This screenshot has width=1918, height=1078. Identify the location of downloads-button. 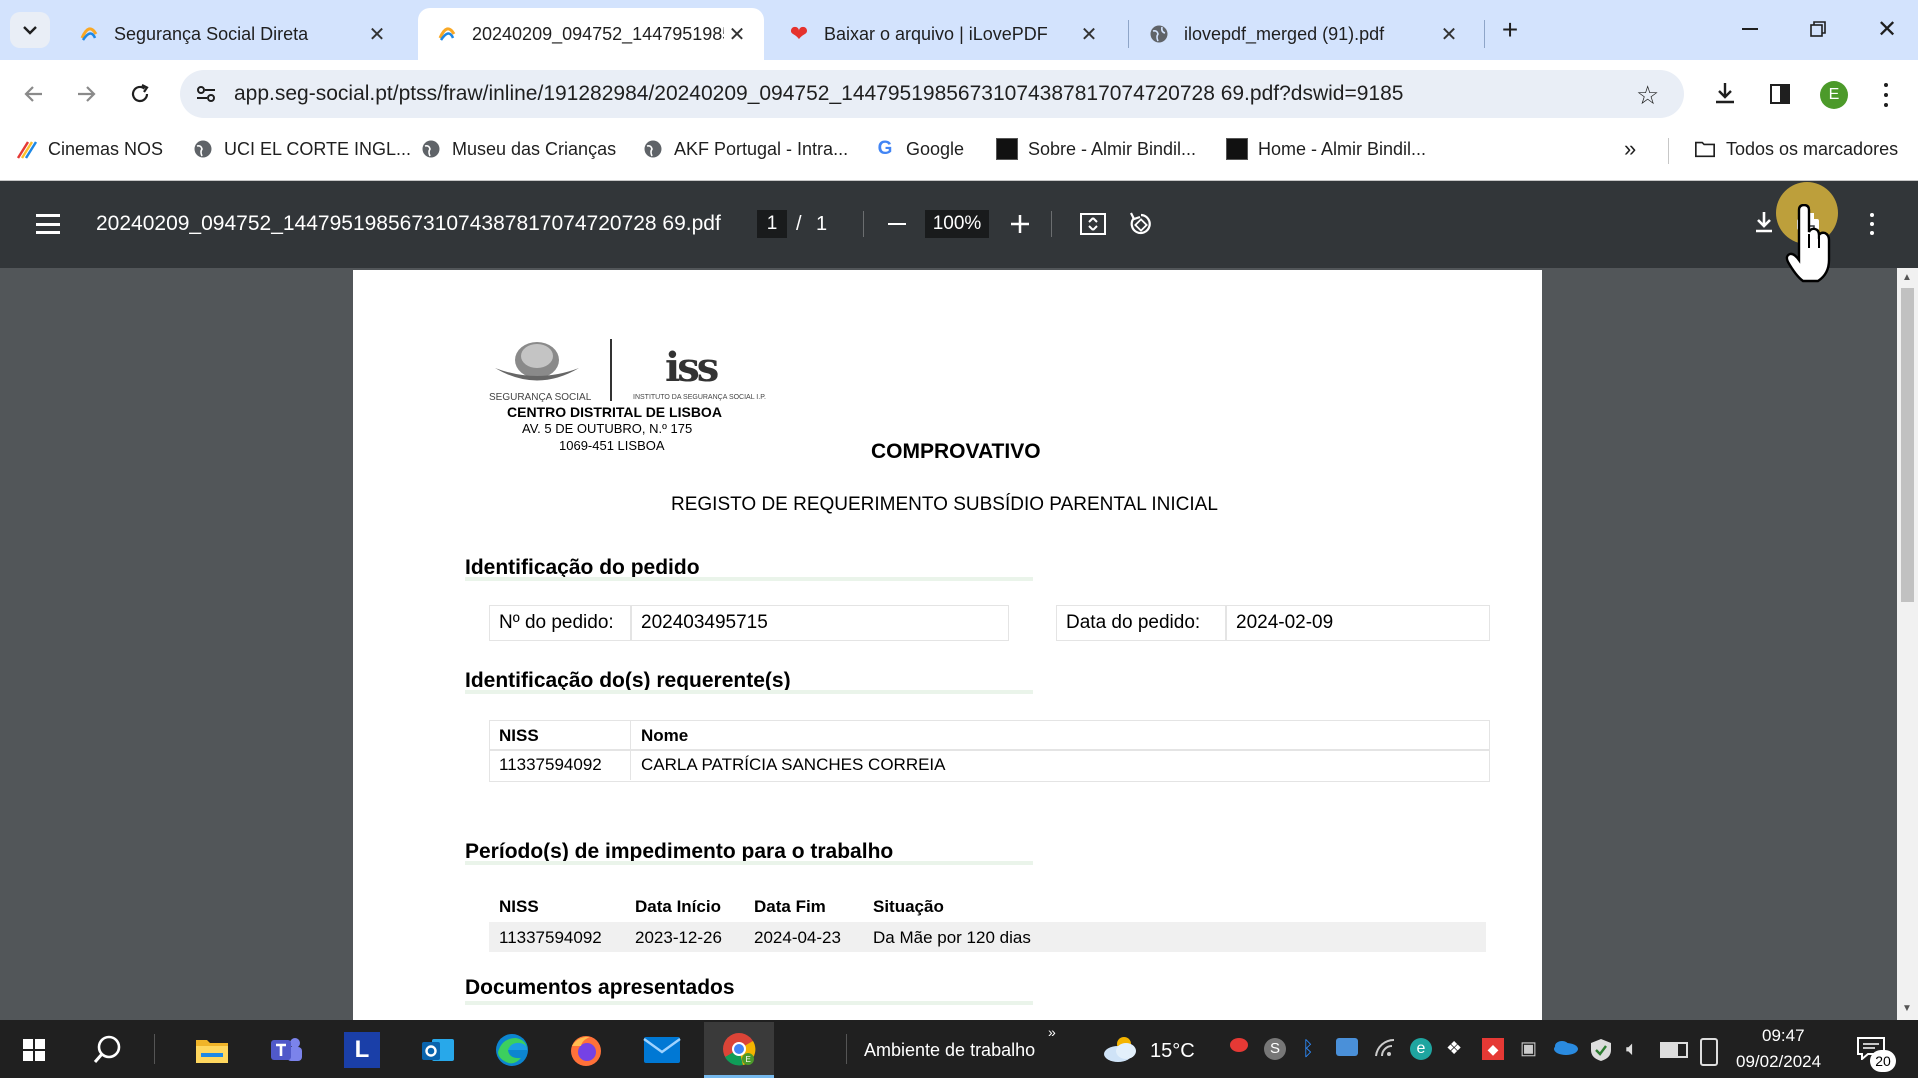
(1727, 95).